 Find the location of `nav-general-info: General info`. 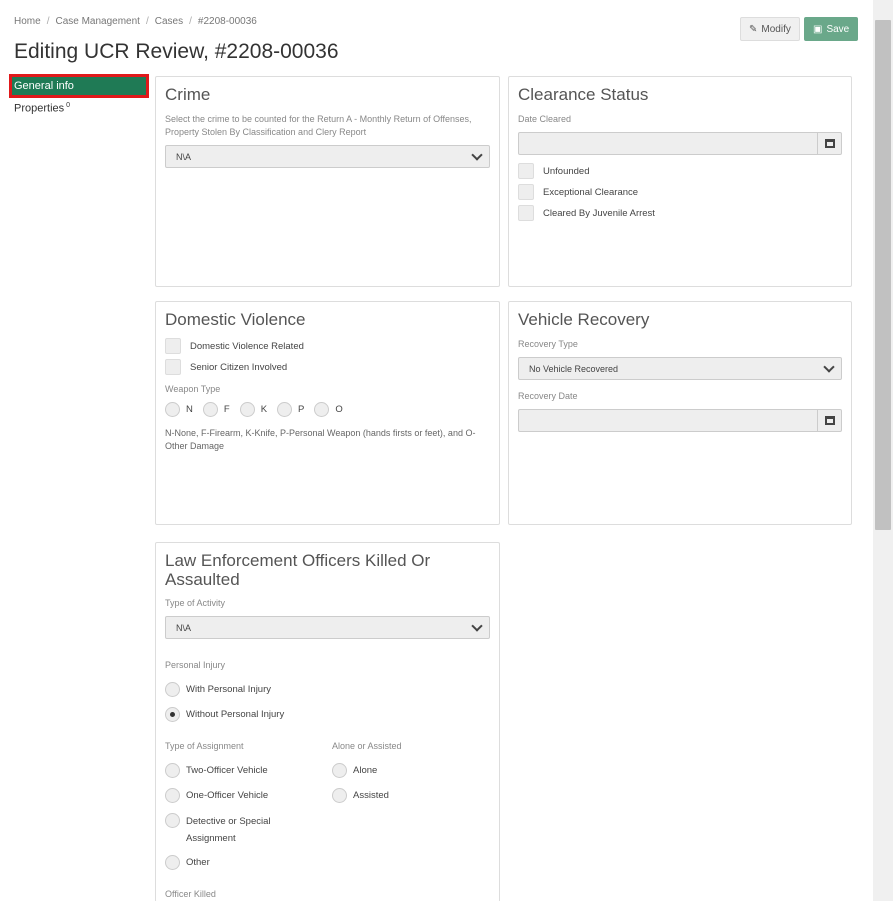

nav-general-info: General info is located at coordinates (79, 86).